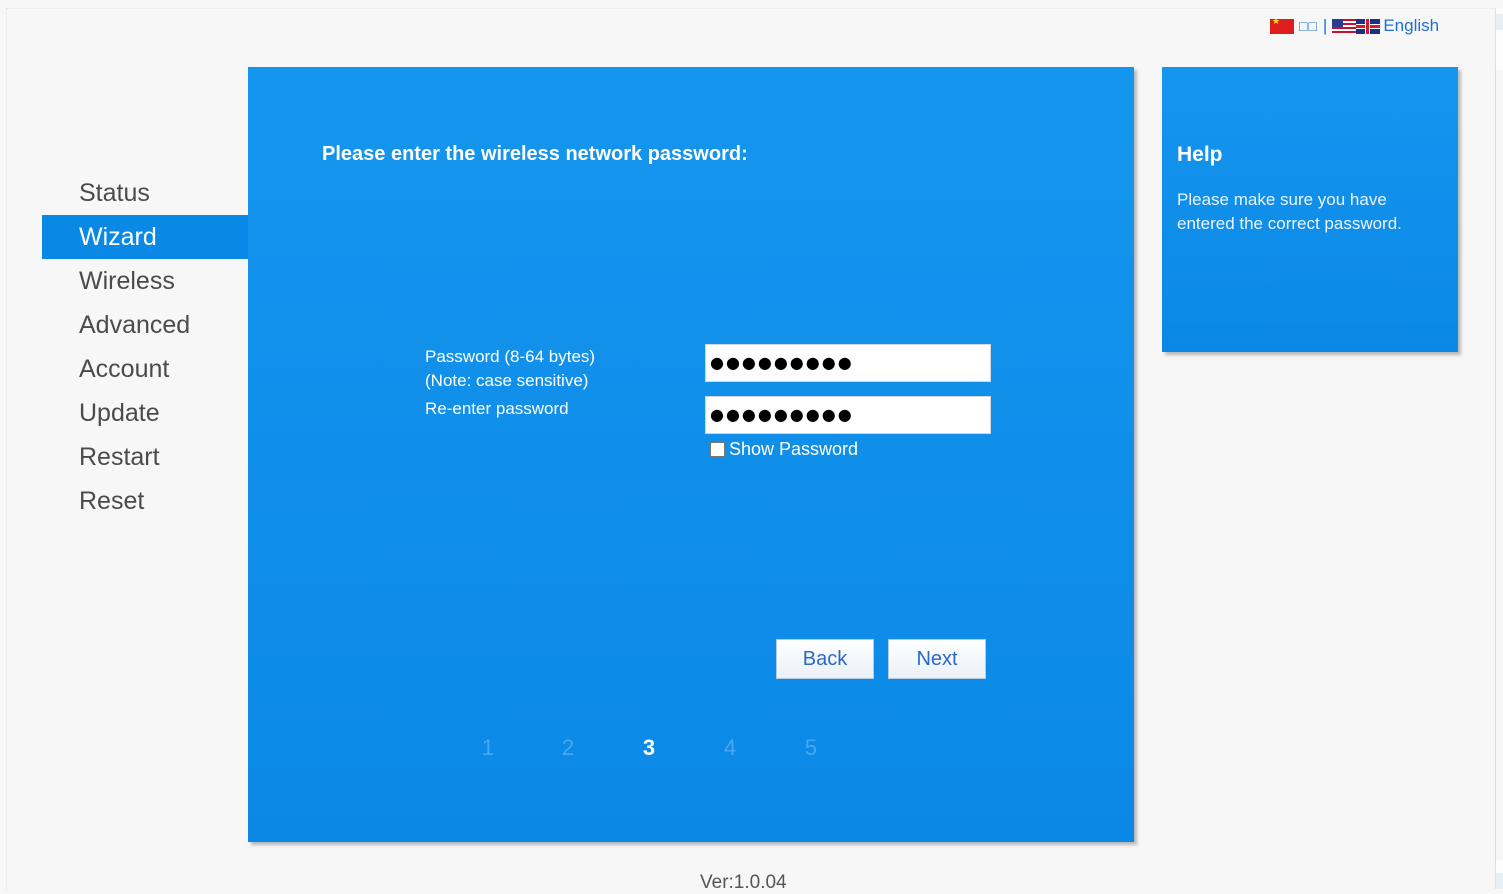 The image size is (1503, 894). What do you see at coordinates (825, 659) in the screenshot?
I see `back-button: Back` at bounding box center [825, 659].